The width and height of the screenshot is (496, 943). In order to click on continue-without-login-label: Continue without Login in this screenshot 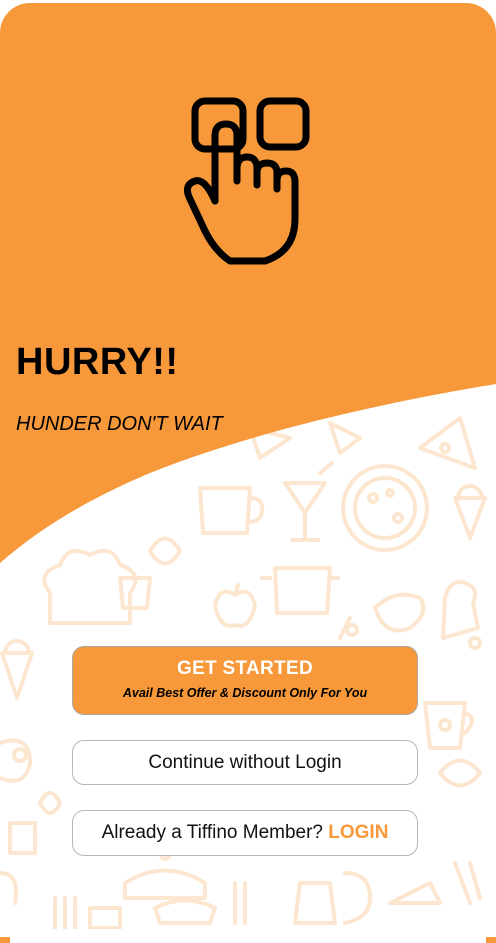, I will do `click(245, 762)`.